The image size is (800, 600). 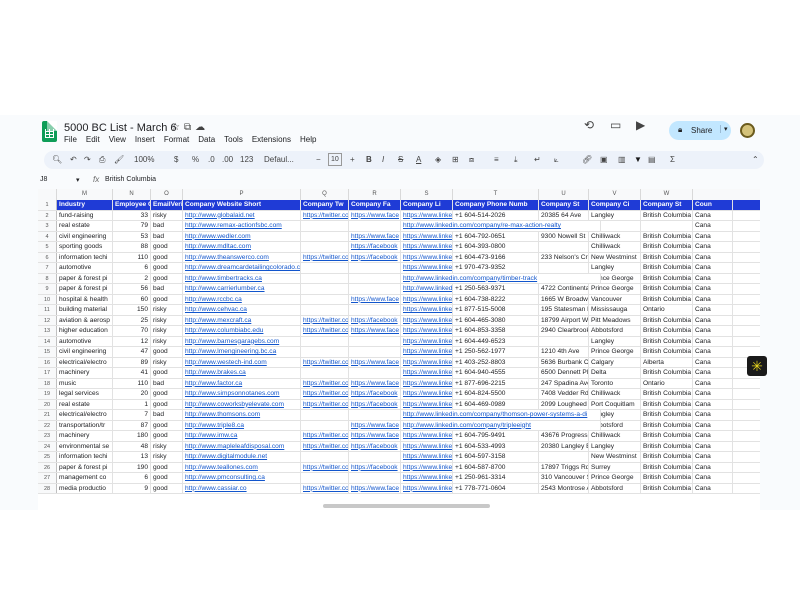 What do you see at coordinates (85, 478) in the screenshot?
I see `cell-industry: management co` at bounding box center [85, 478].